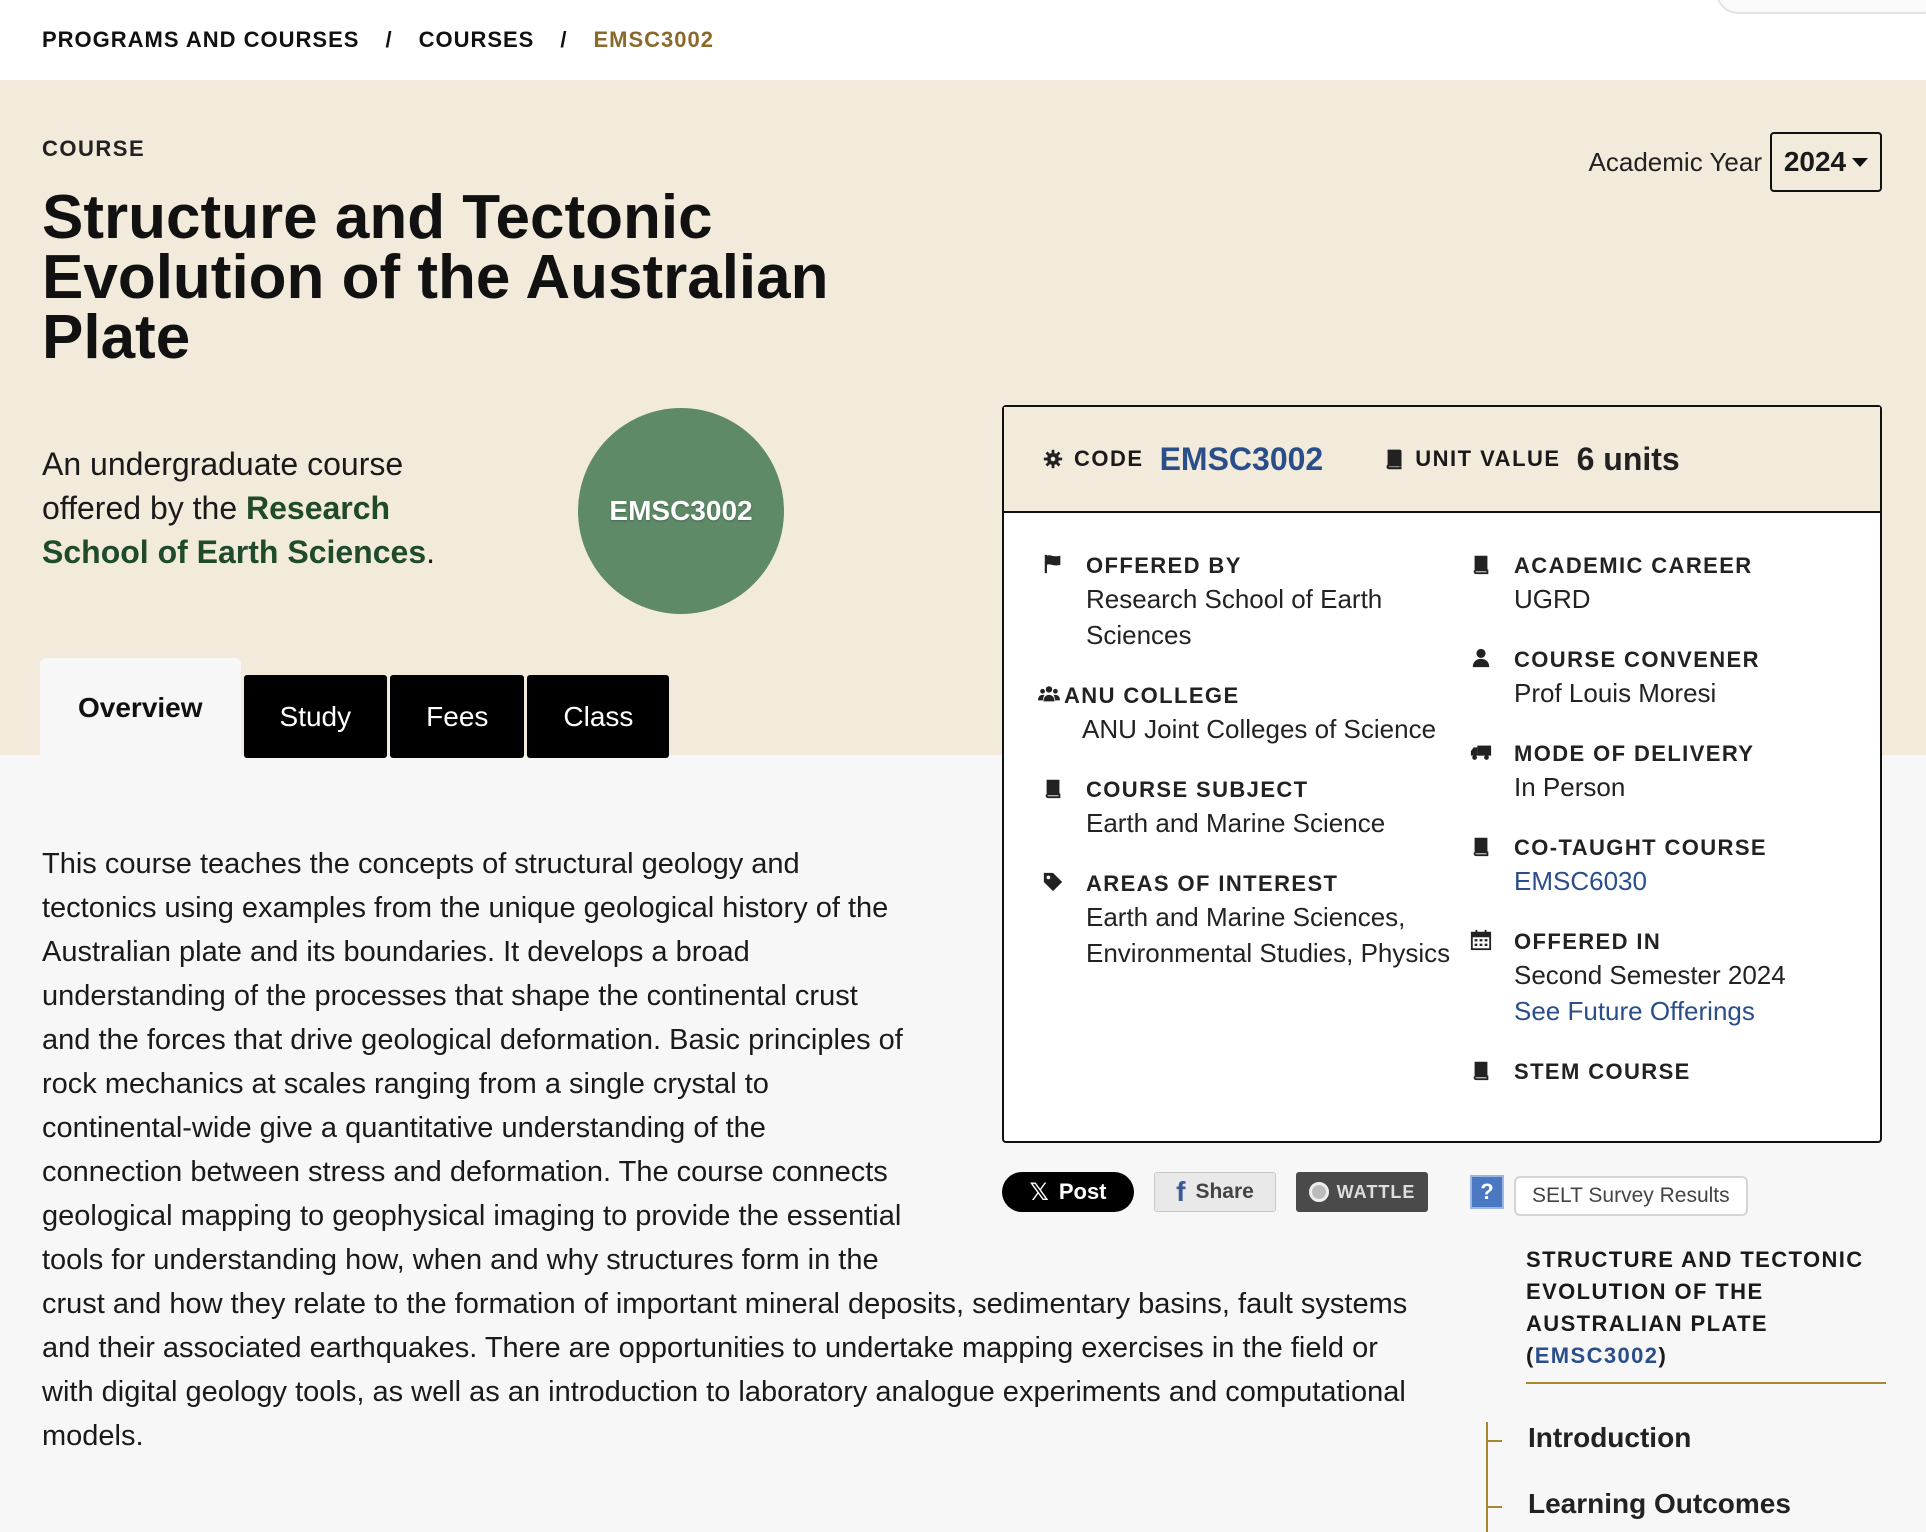 The image size is (1926, 1532). I want to click on course-subject-label: COURSE SUBJECT, so click(1197, 789).